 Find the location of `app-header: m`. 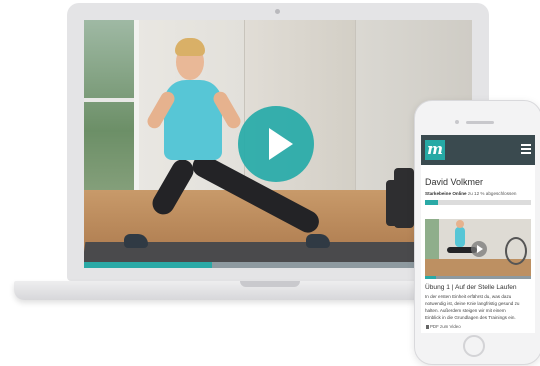

app-header: m is located at coordinates (478, 150).